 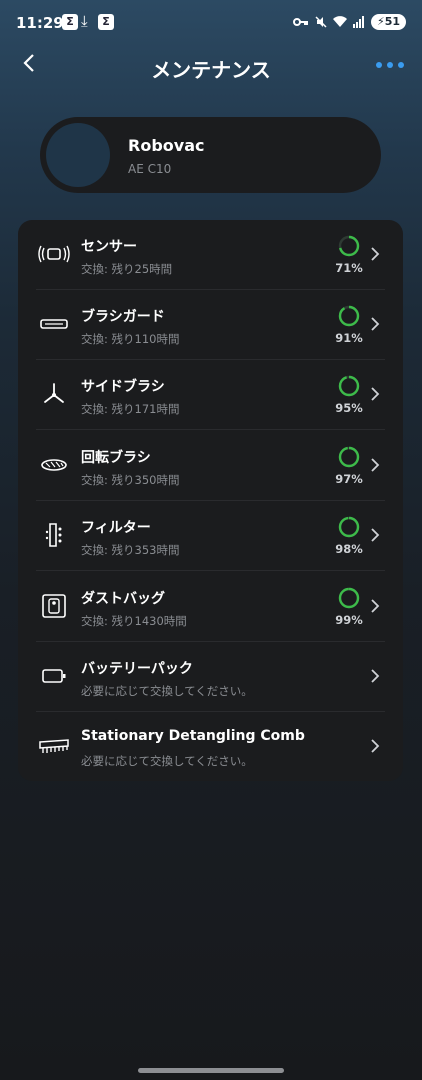 What do you see at coordinates (54, 606) in the screenshot?
I see `dust-bag-icon` at bounding box center [54, 606].